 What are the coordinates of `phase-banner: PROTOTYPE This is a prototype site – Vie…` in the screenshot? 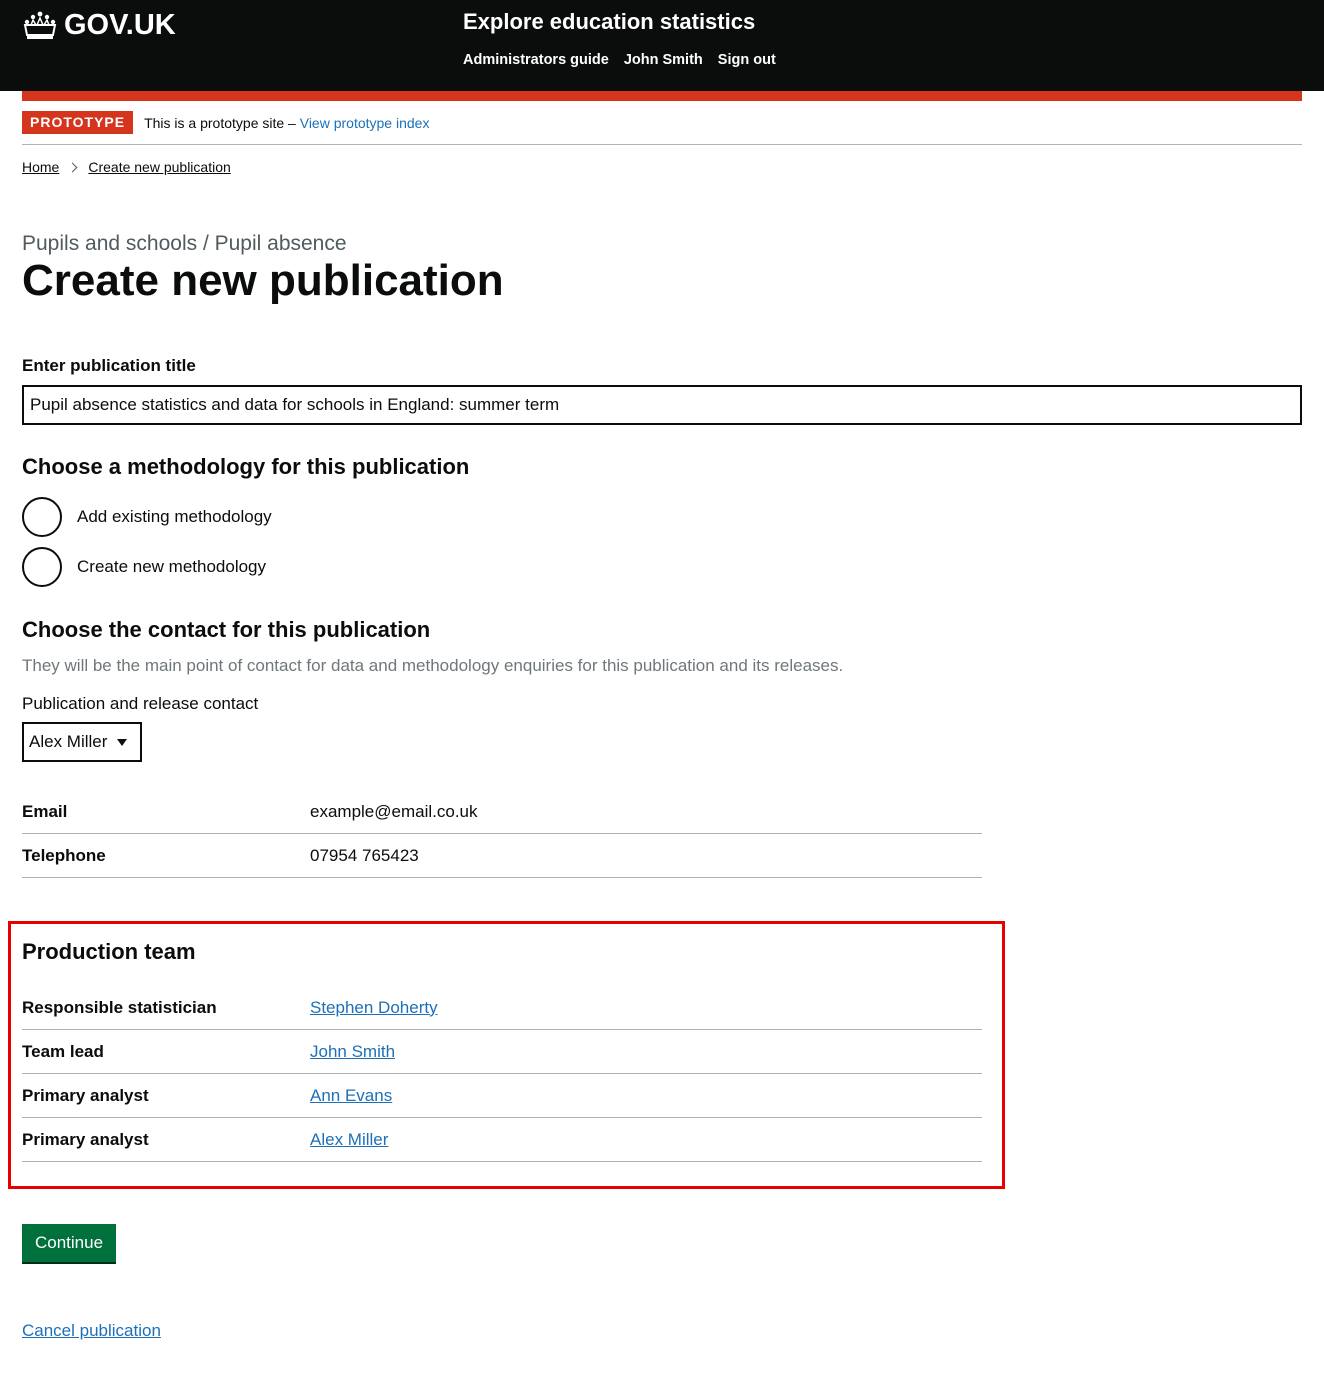 It's located at (225, 122).